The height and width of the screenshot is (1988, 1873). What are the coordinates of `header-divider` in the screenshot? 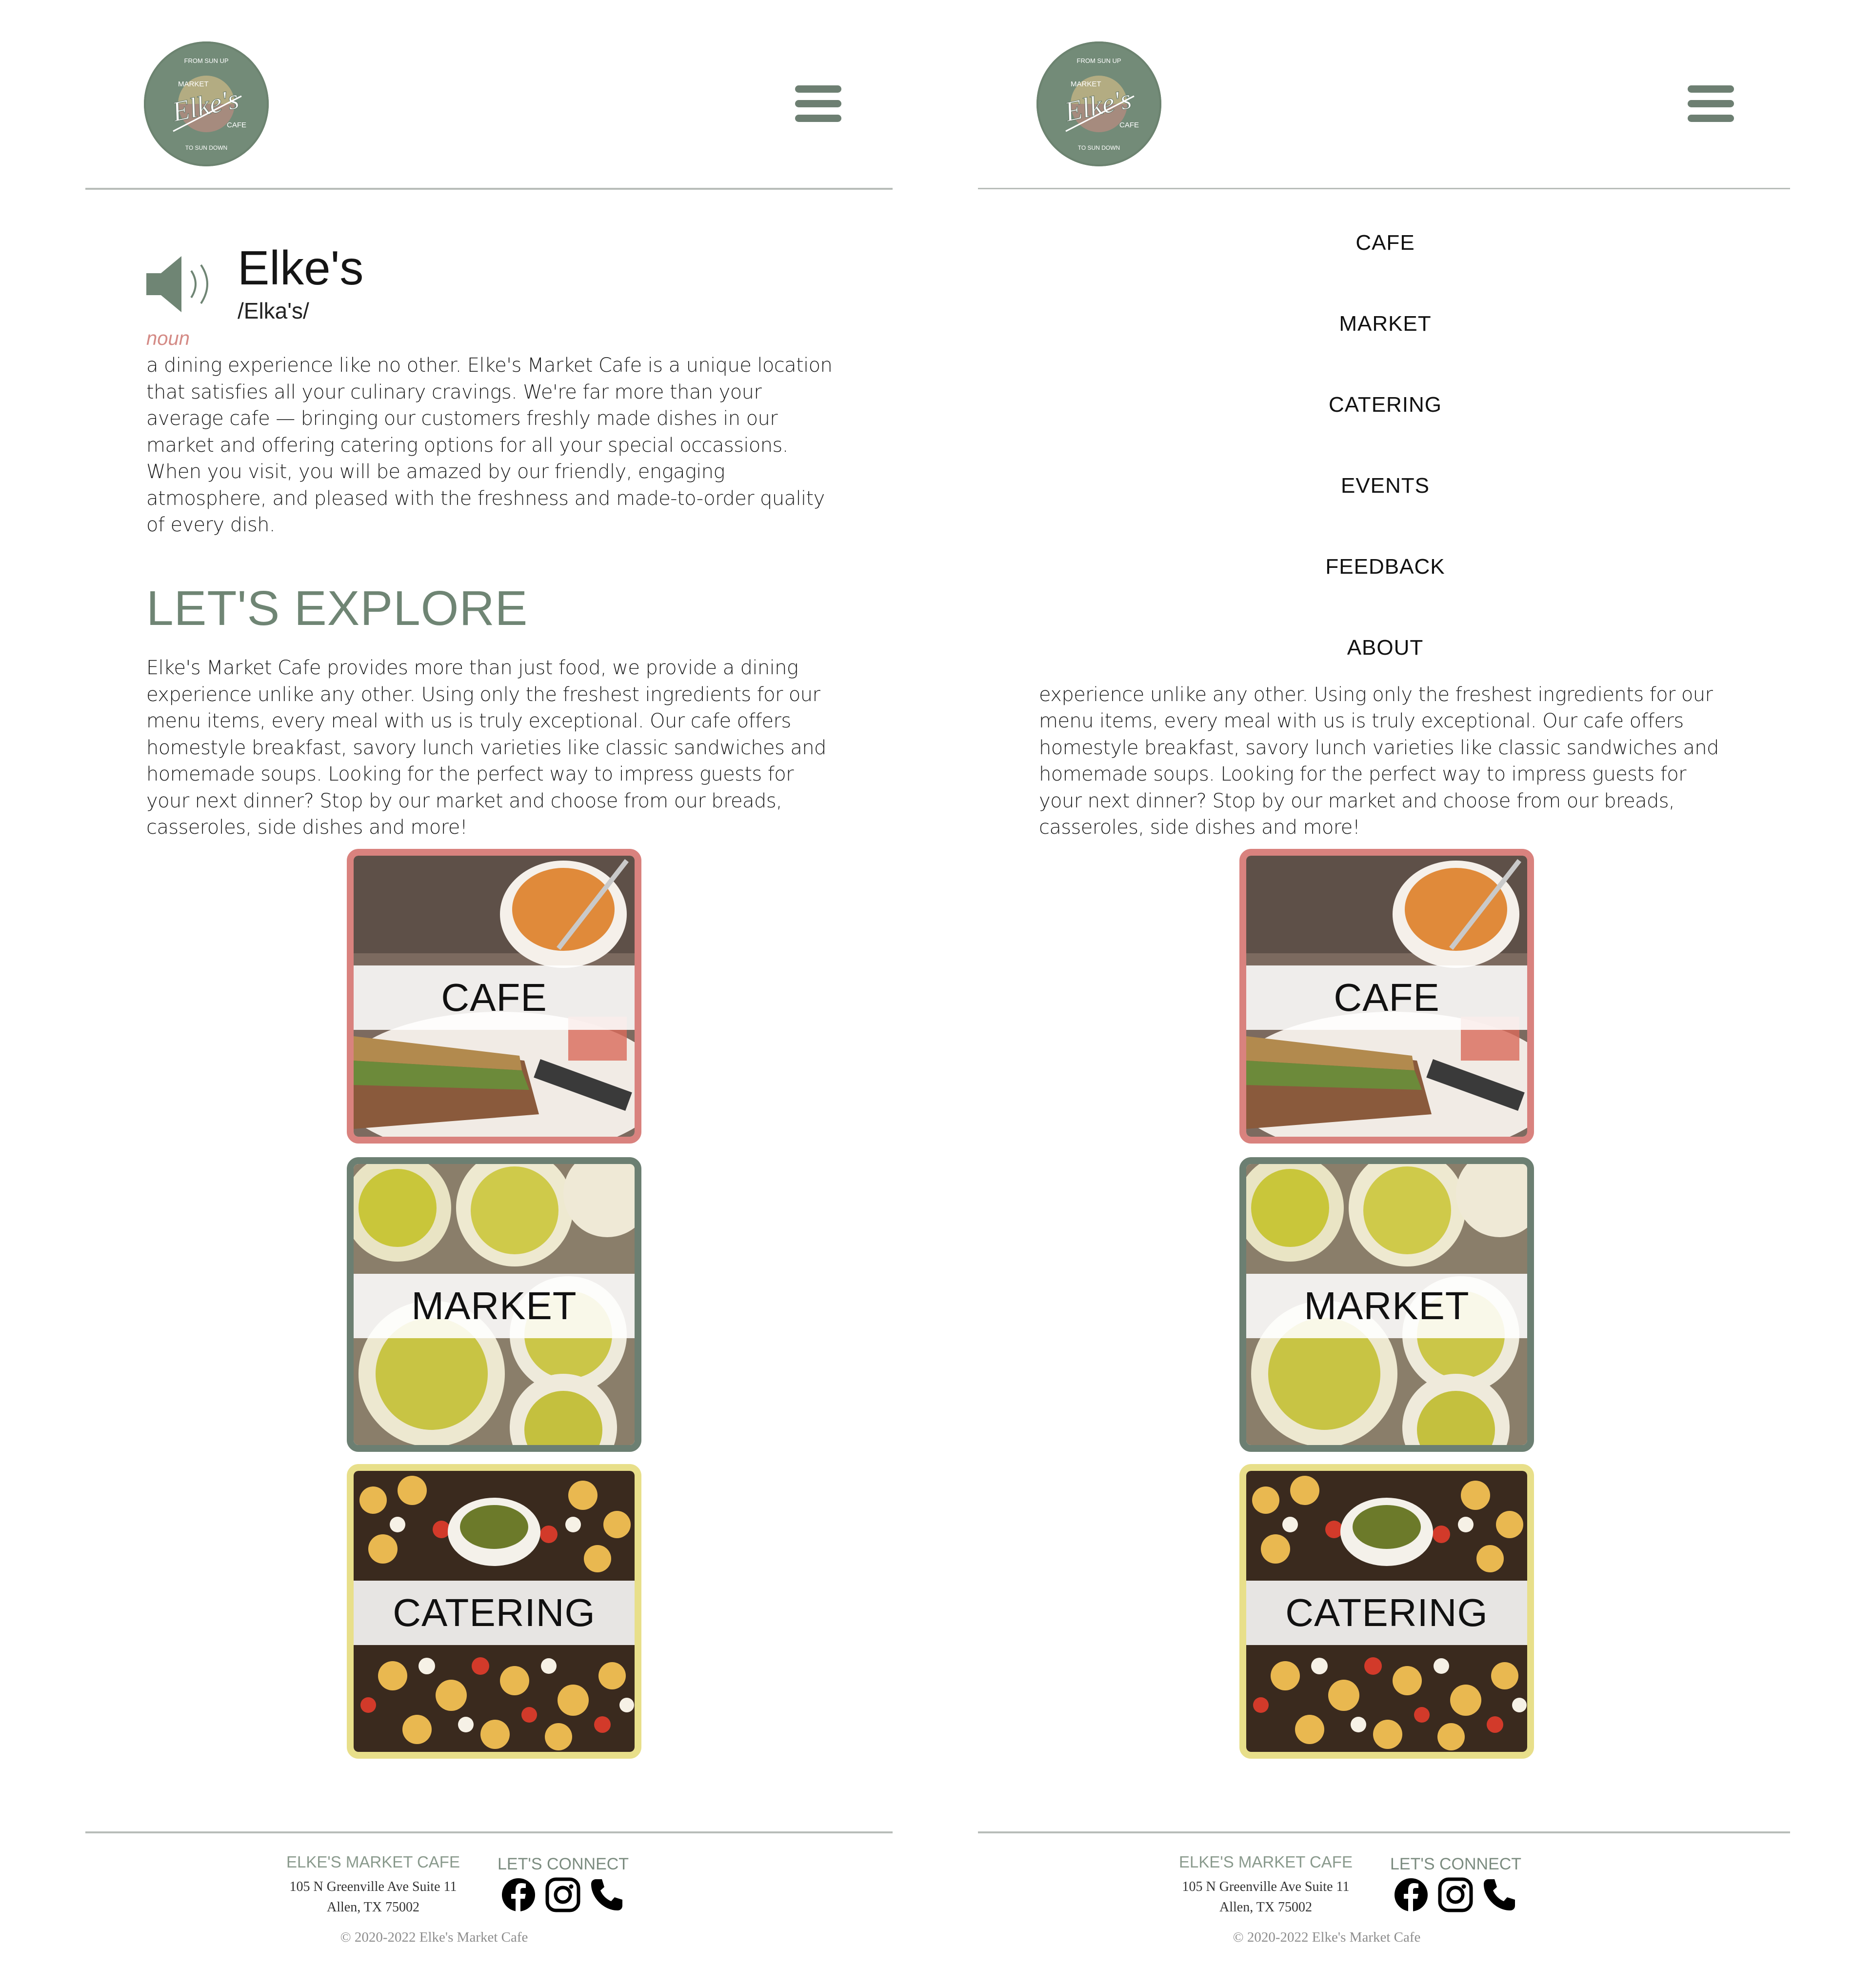 It's located at (491, 189).